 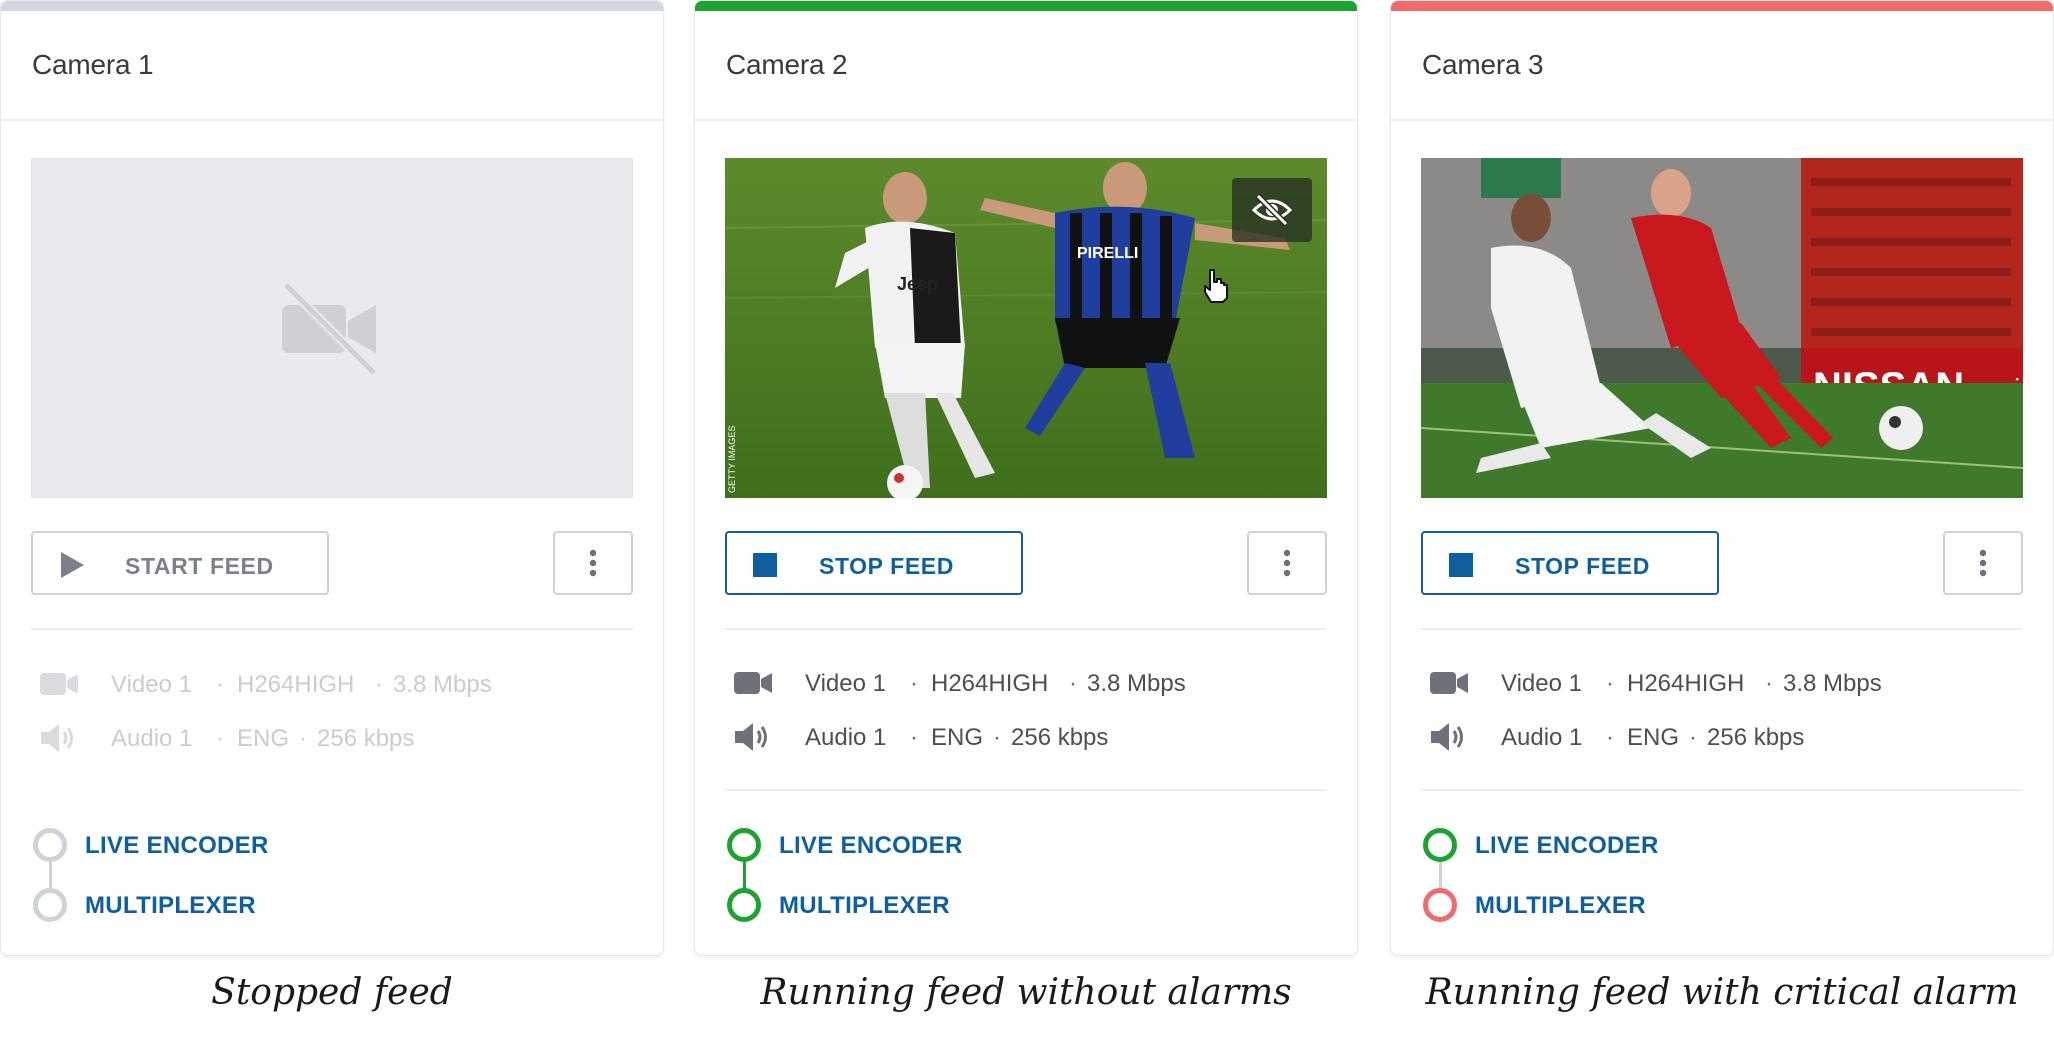 I want to click on jersey-sponsor-text: PIRELLI, so click(x=1107, y=253).